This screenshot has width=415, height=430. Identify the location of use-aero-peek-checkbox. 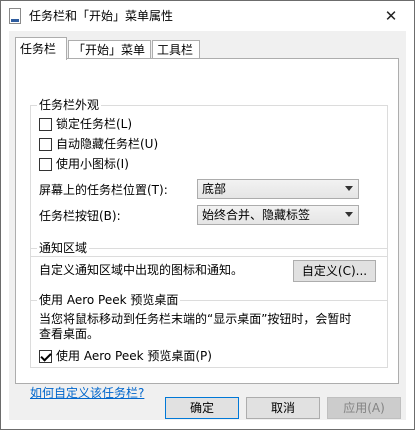
(45, 356).